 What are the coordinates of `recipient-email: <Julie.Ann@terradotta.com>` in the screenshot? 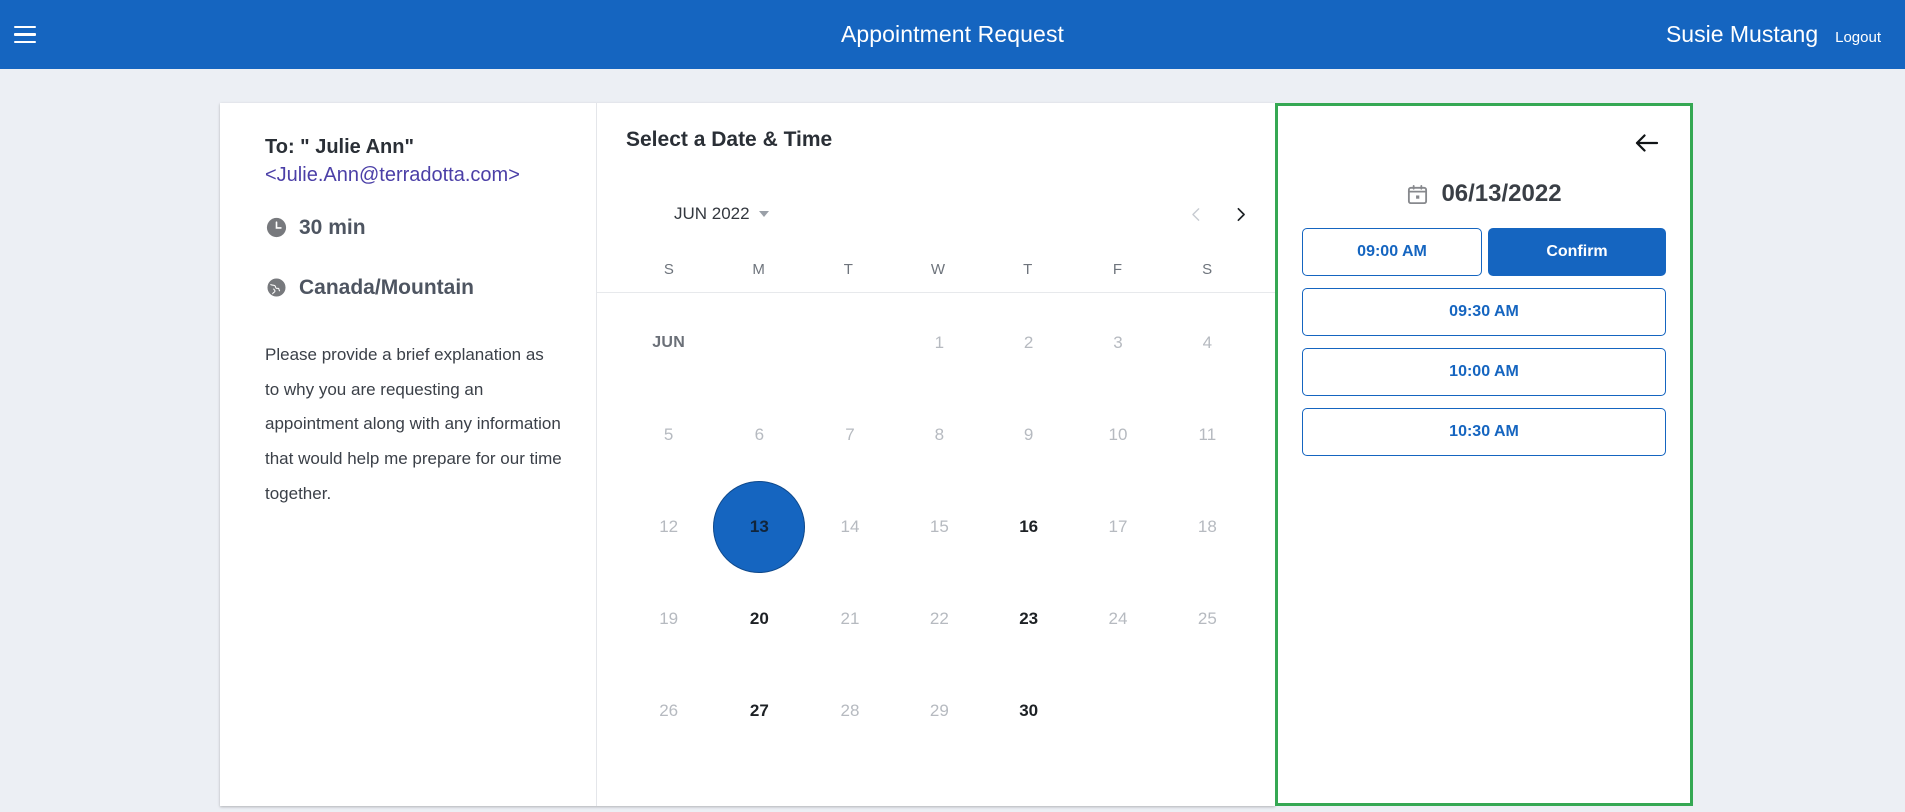 It's located at (392, 175).